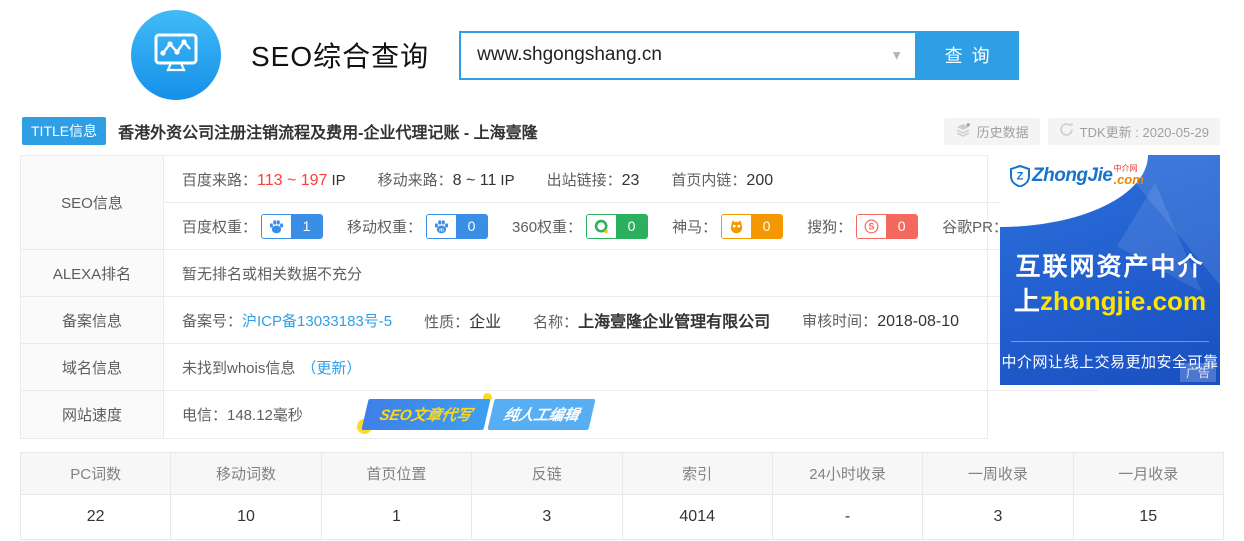 Image resolution: width=1244 pixels, height=541 pixels. I want to click on shield-icon: Z, so click(1020, 176).